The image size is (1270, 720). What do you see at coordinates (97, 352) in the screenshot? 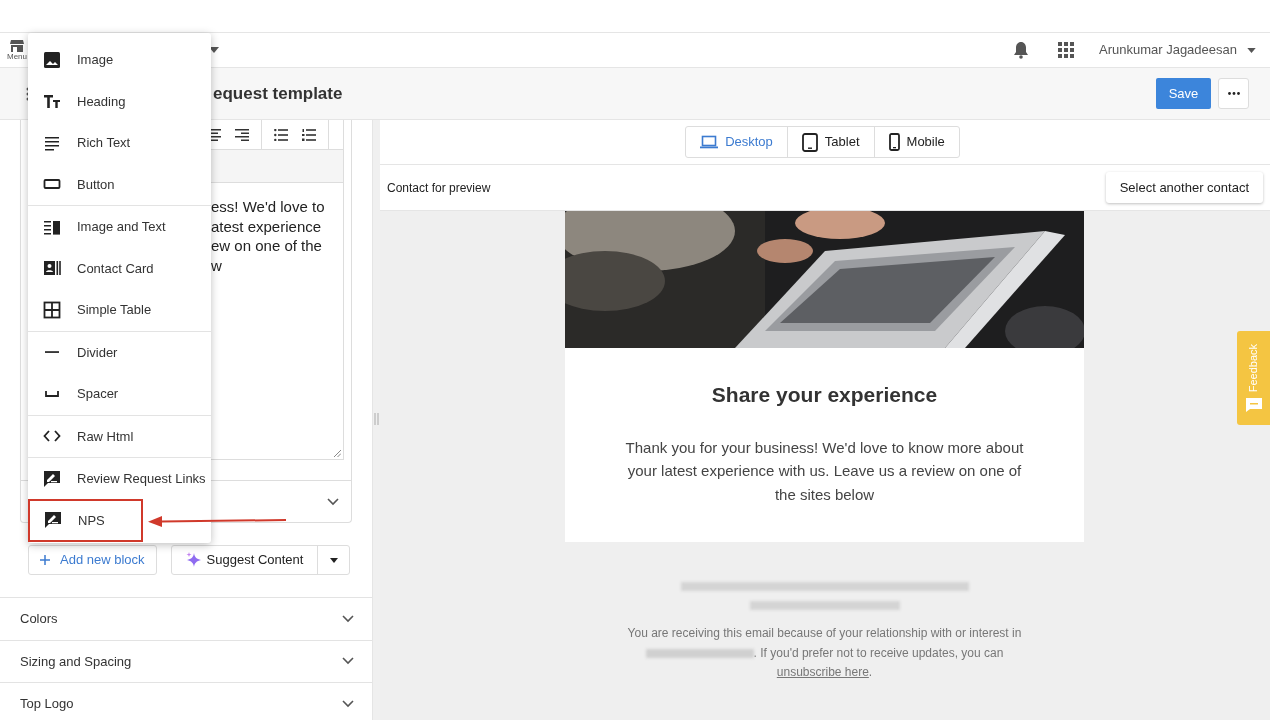
I see `menu-item-label: Divider` at bounding box center [97, 352].